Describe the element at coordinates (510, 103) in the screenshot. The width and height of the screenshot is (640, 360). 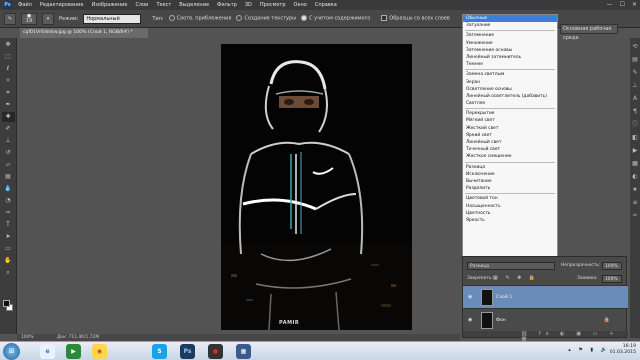
I see `blend-option: Светлее` at that location.